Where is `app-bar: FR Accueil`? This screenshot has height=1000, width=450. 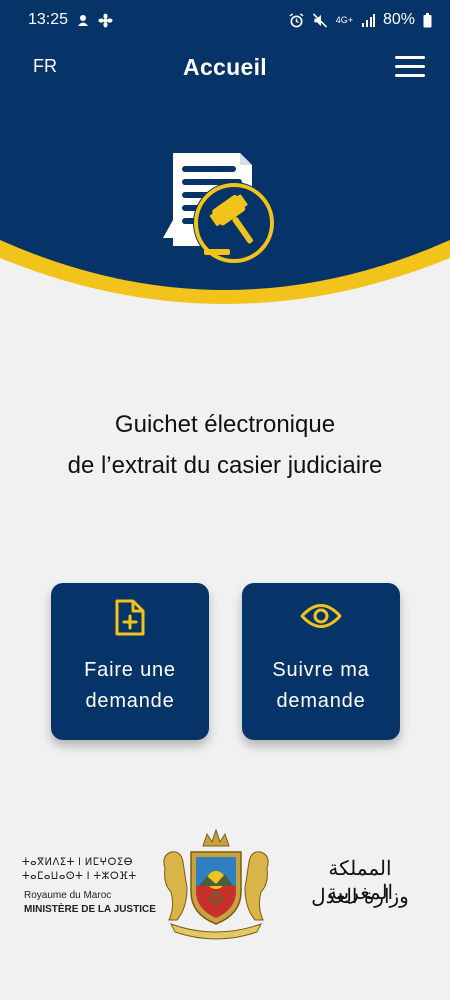
app-bar: FR Accueil is located at coordinates (225, 68).